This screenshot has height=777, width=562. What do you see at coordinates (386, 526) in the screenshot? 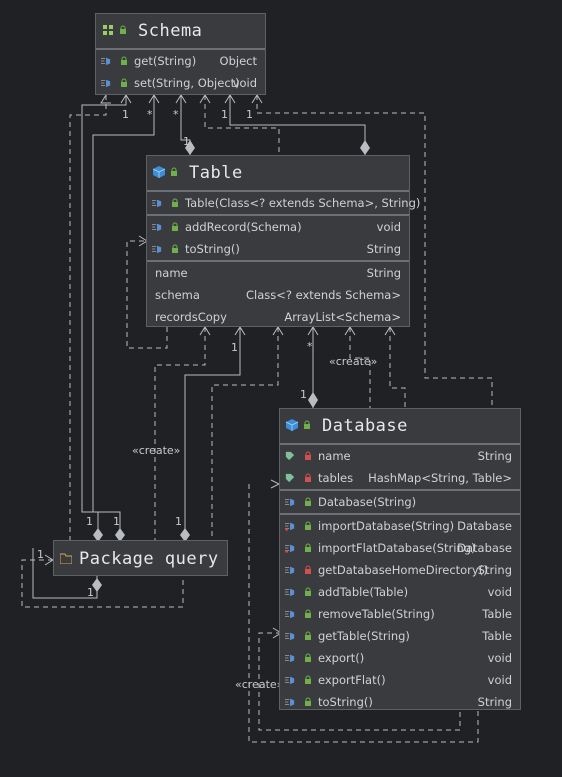
I see `method-name: importDatabase(String)` at bounding box center [386, 526].